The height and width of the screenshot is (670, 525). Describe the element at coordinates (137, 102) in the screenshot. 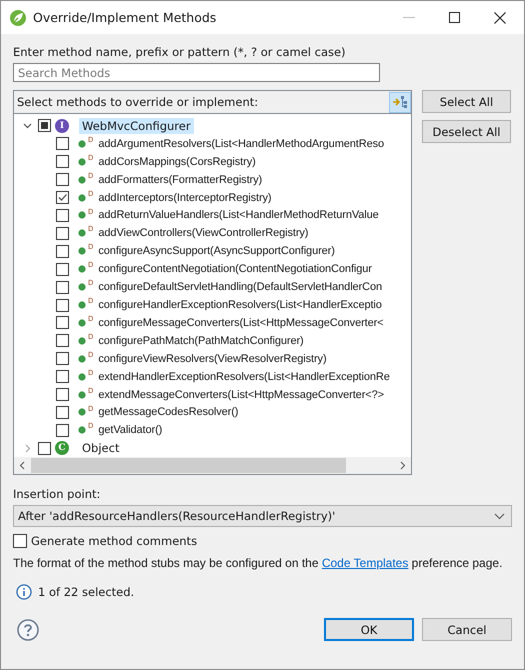

I see `methods-label: Select methods to override or implement:` at that location.